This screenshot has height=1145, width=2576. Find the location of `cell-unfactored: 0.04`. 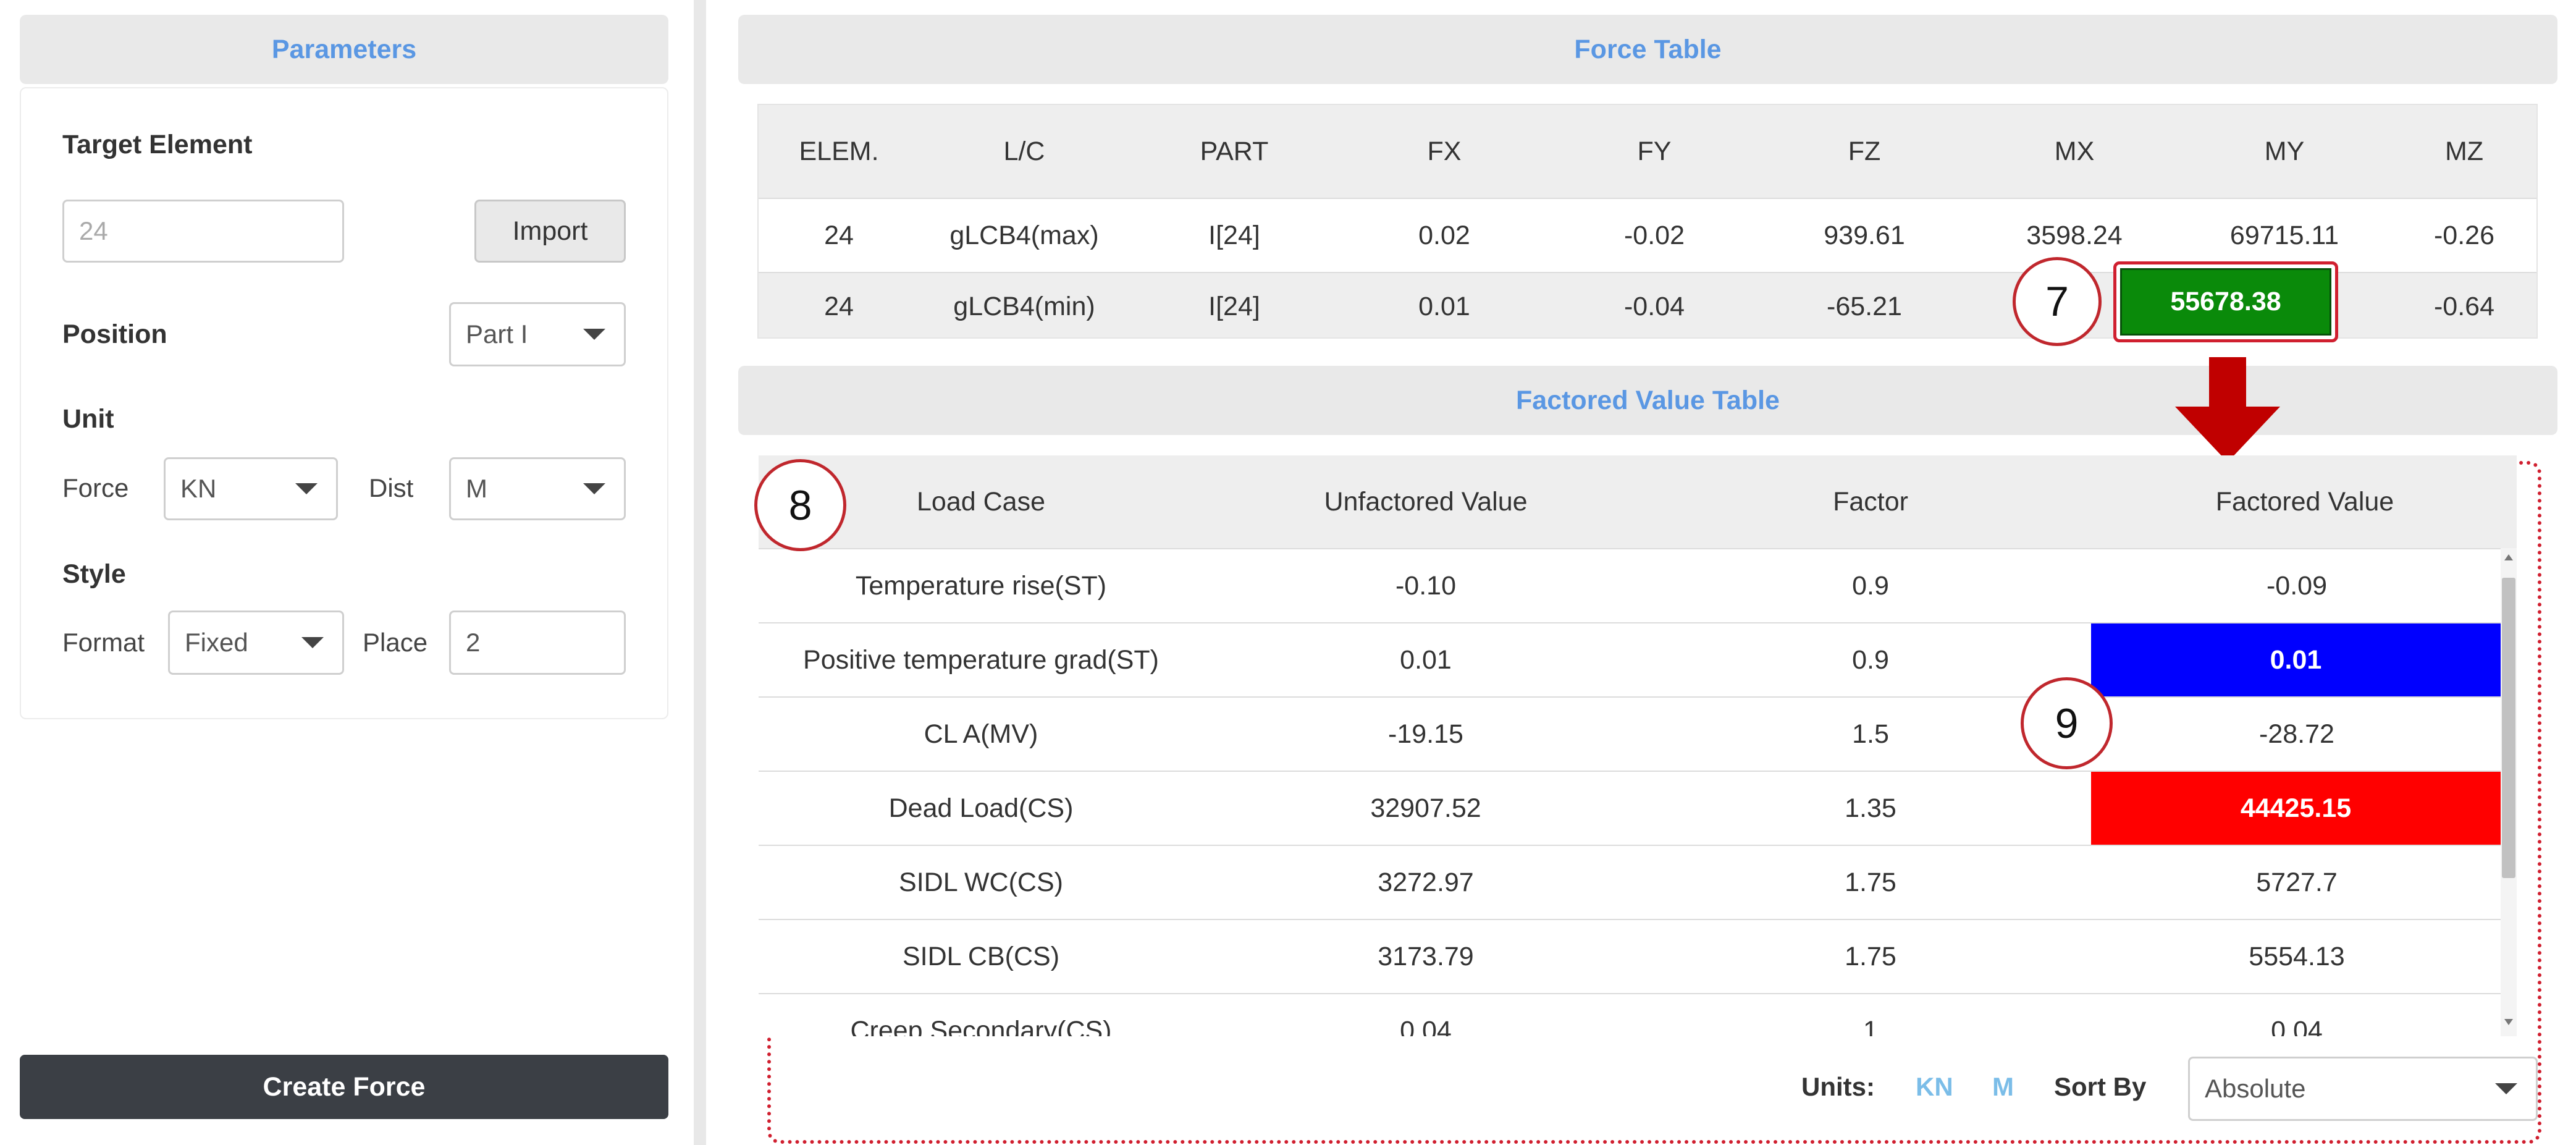

cell-unfactored: 0.04 is located at coordinates (1426, 1026).